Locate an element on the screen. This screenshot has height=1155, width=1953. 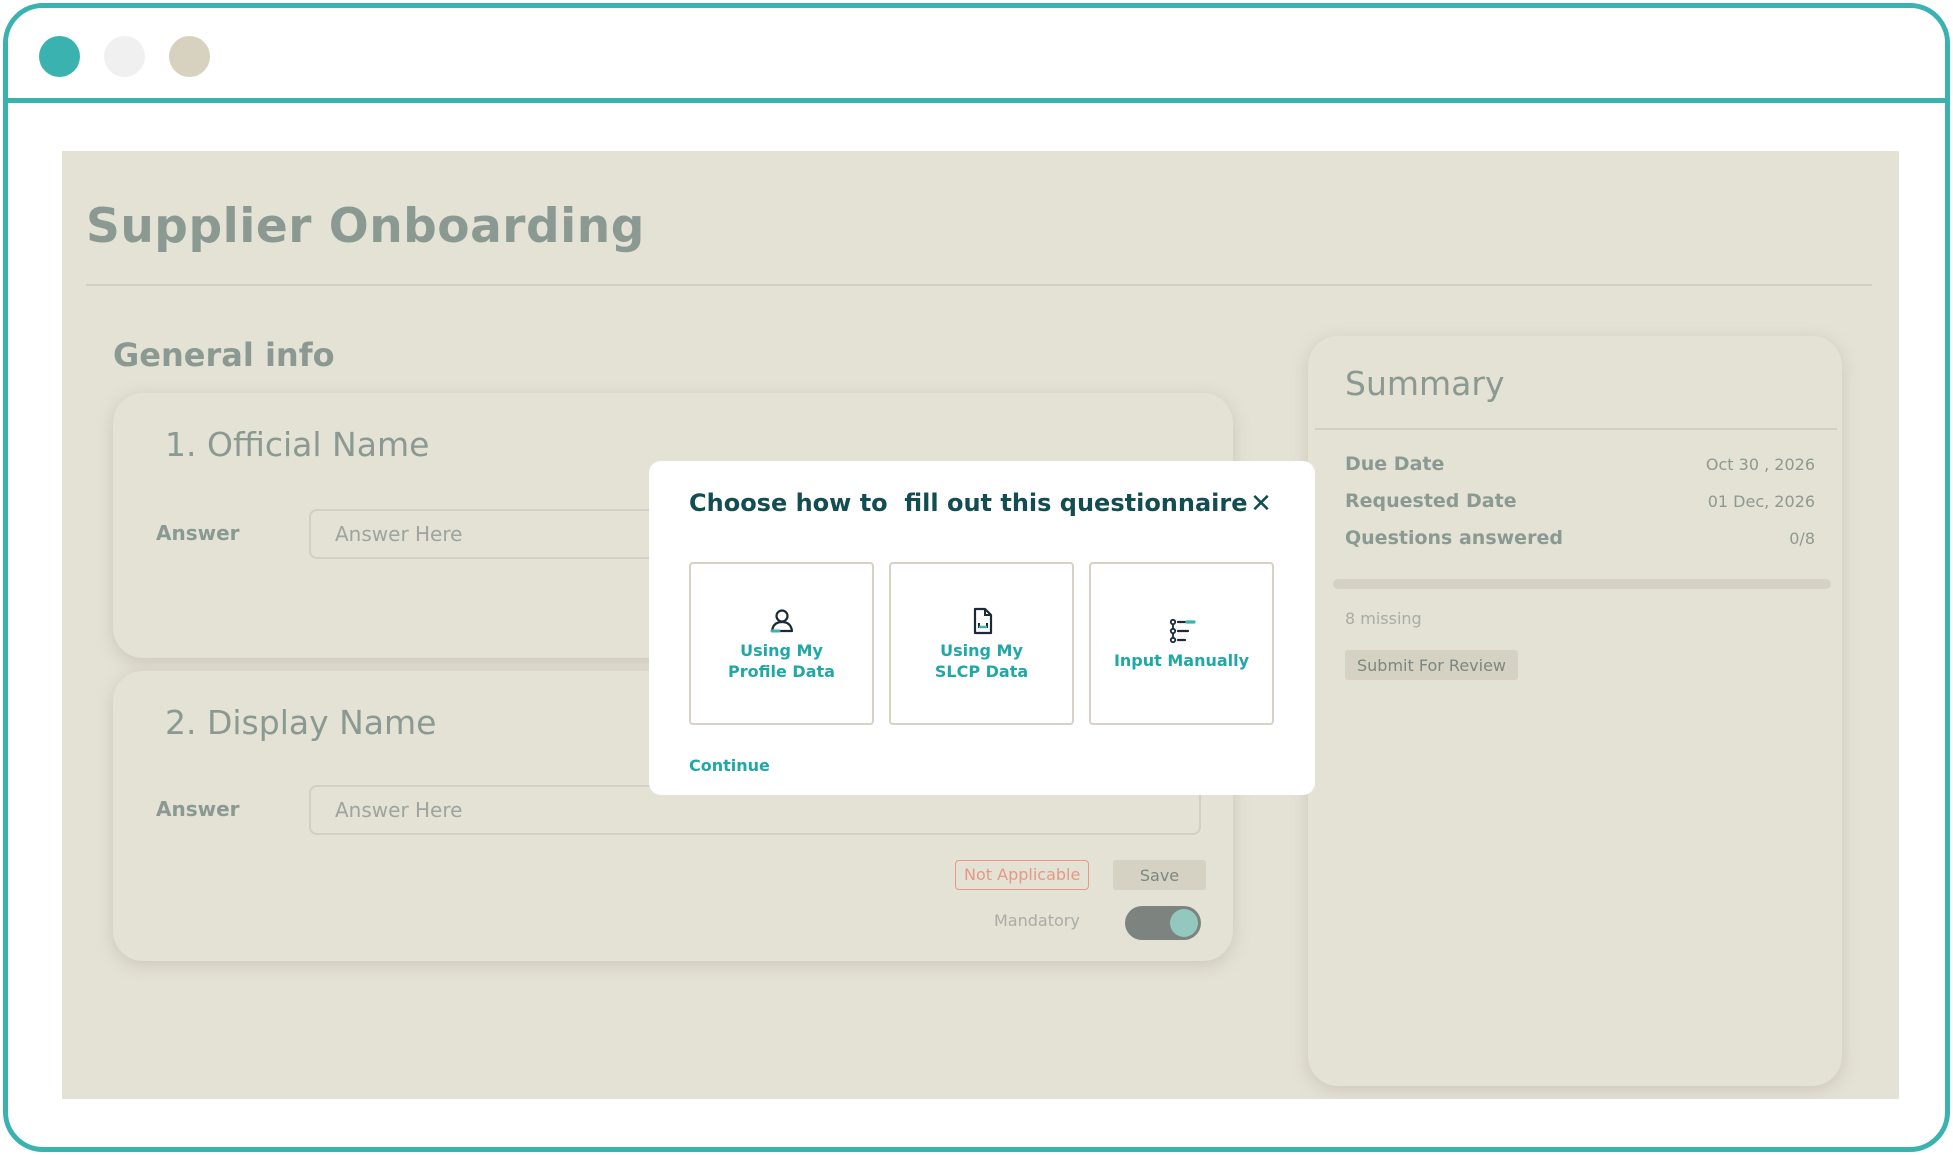
mandatory-label: Mandatory is located at coordinates (1037, 920).